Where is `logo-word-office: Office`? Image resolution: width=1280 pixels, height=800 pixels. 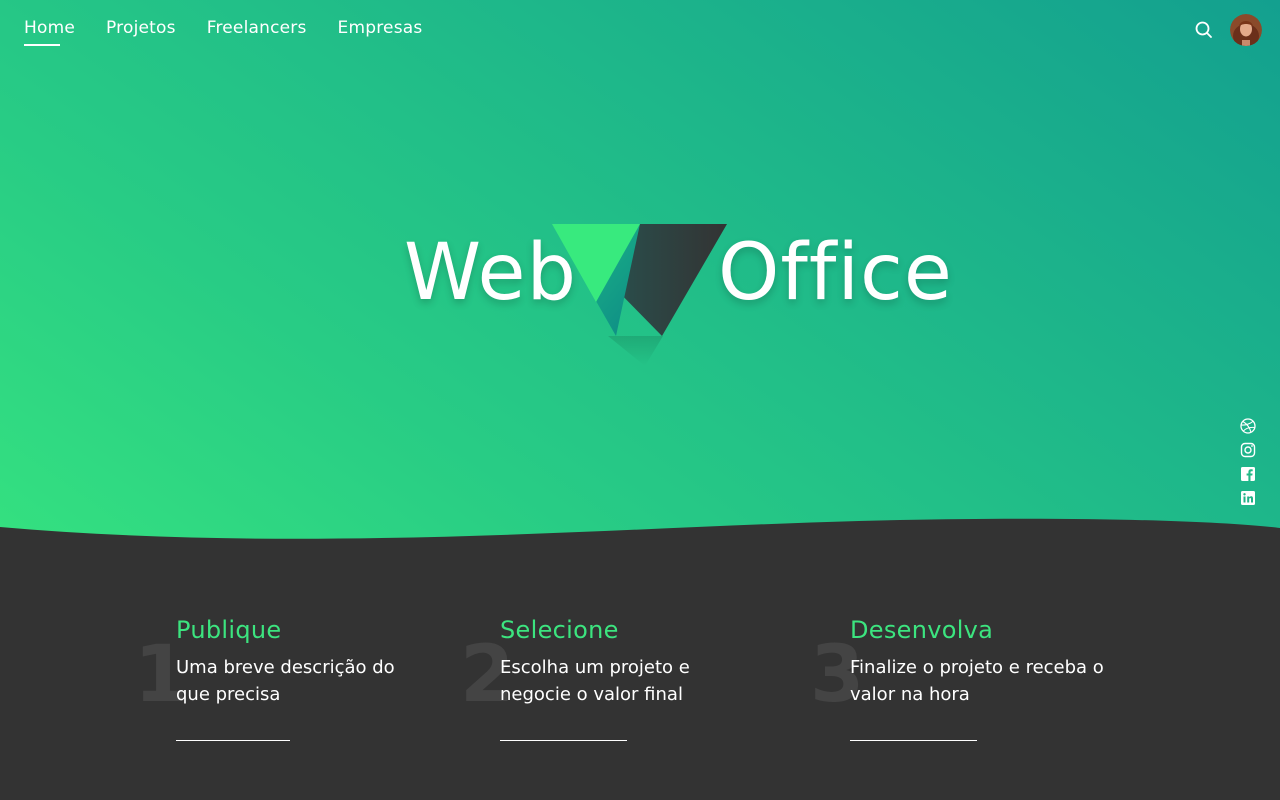
logo-word-office: Office is located at coordinates (835, 273).